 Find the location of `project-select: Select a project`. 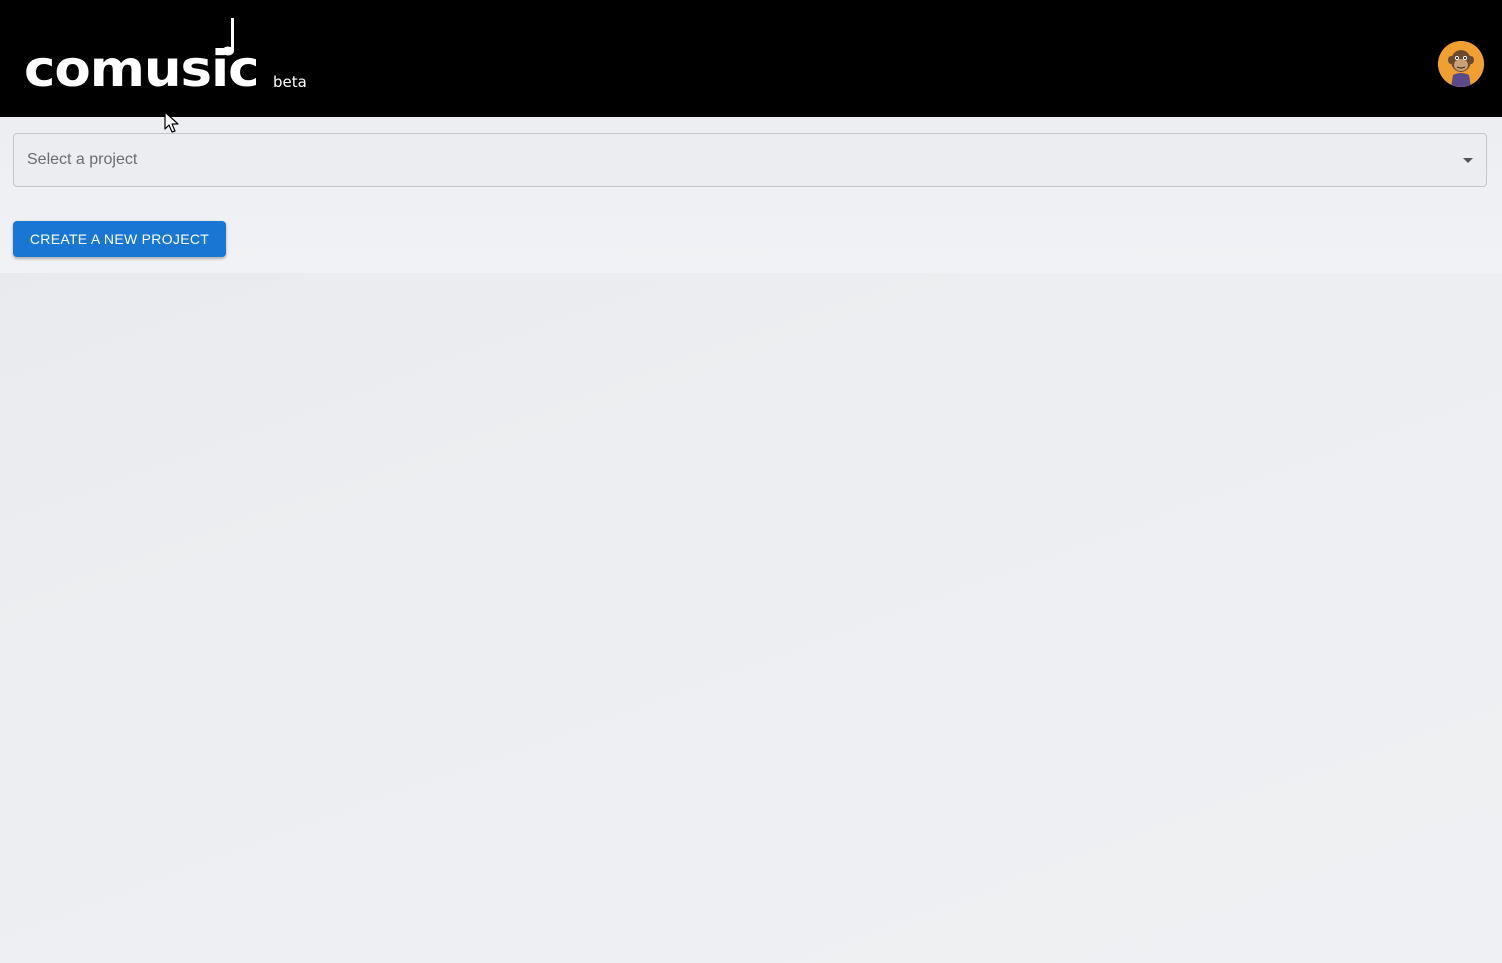

project-select: Select a project is located at coordinates (750, 160).